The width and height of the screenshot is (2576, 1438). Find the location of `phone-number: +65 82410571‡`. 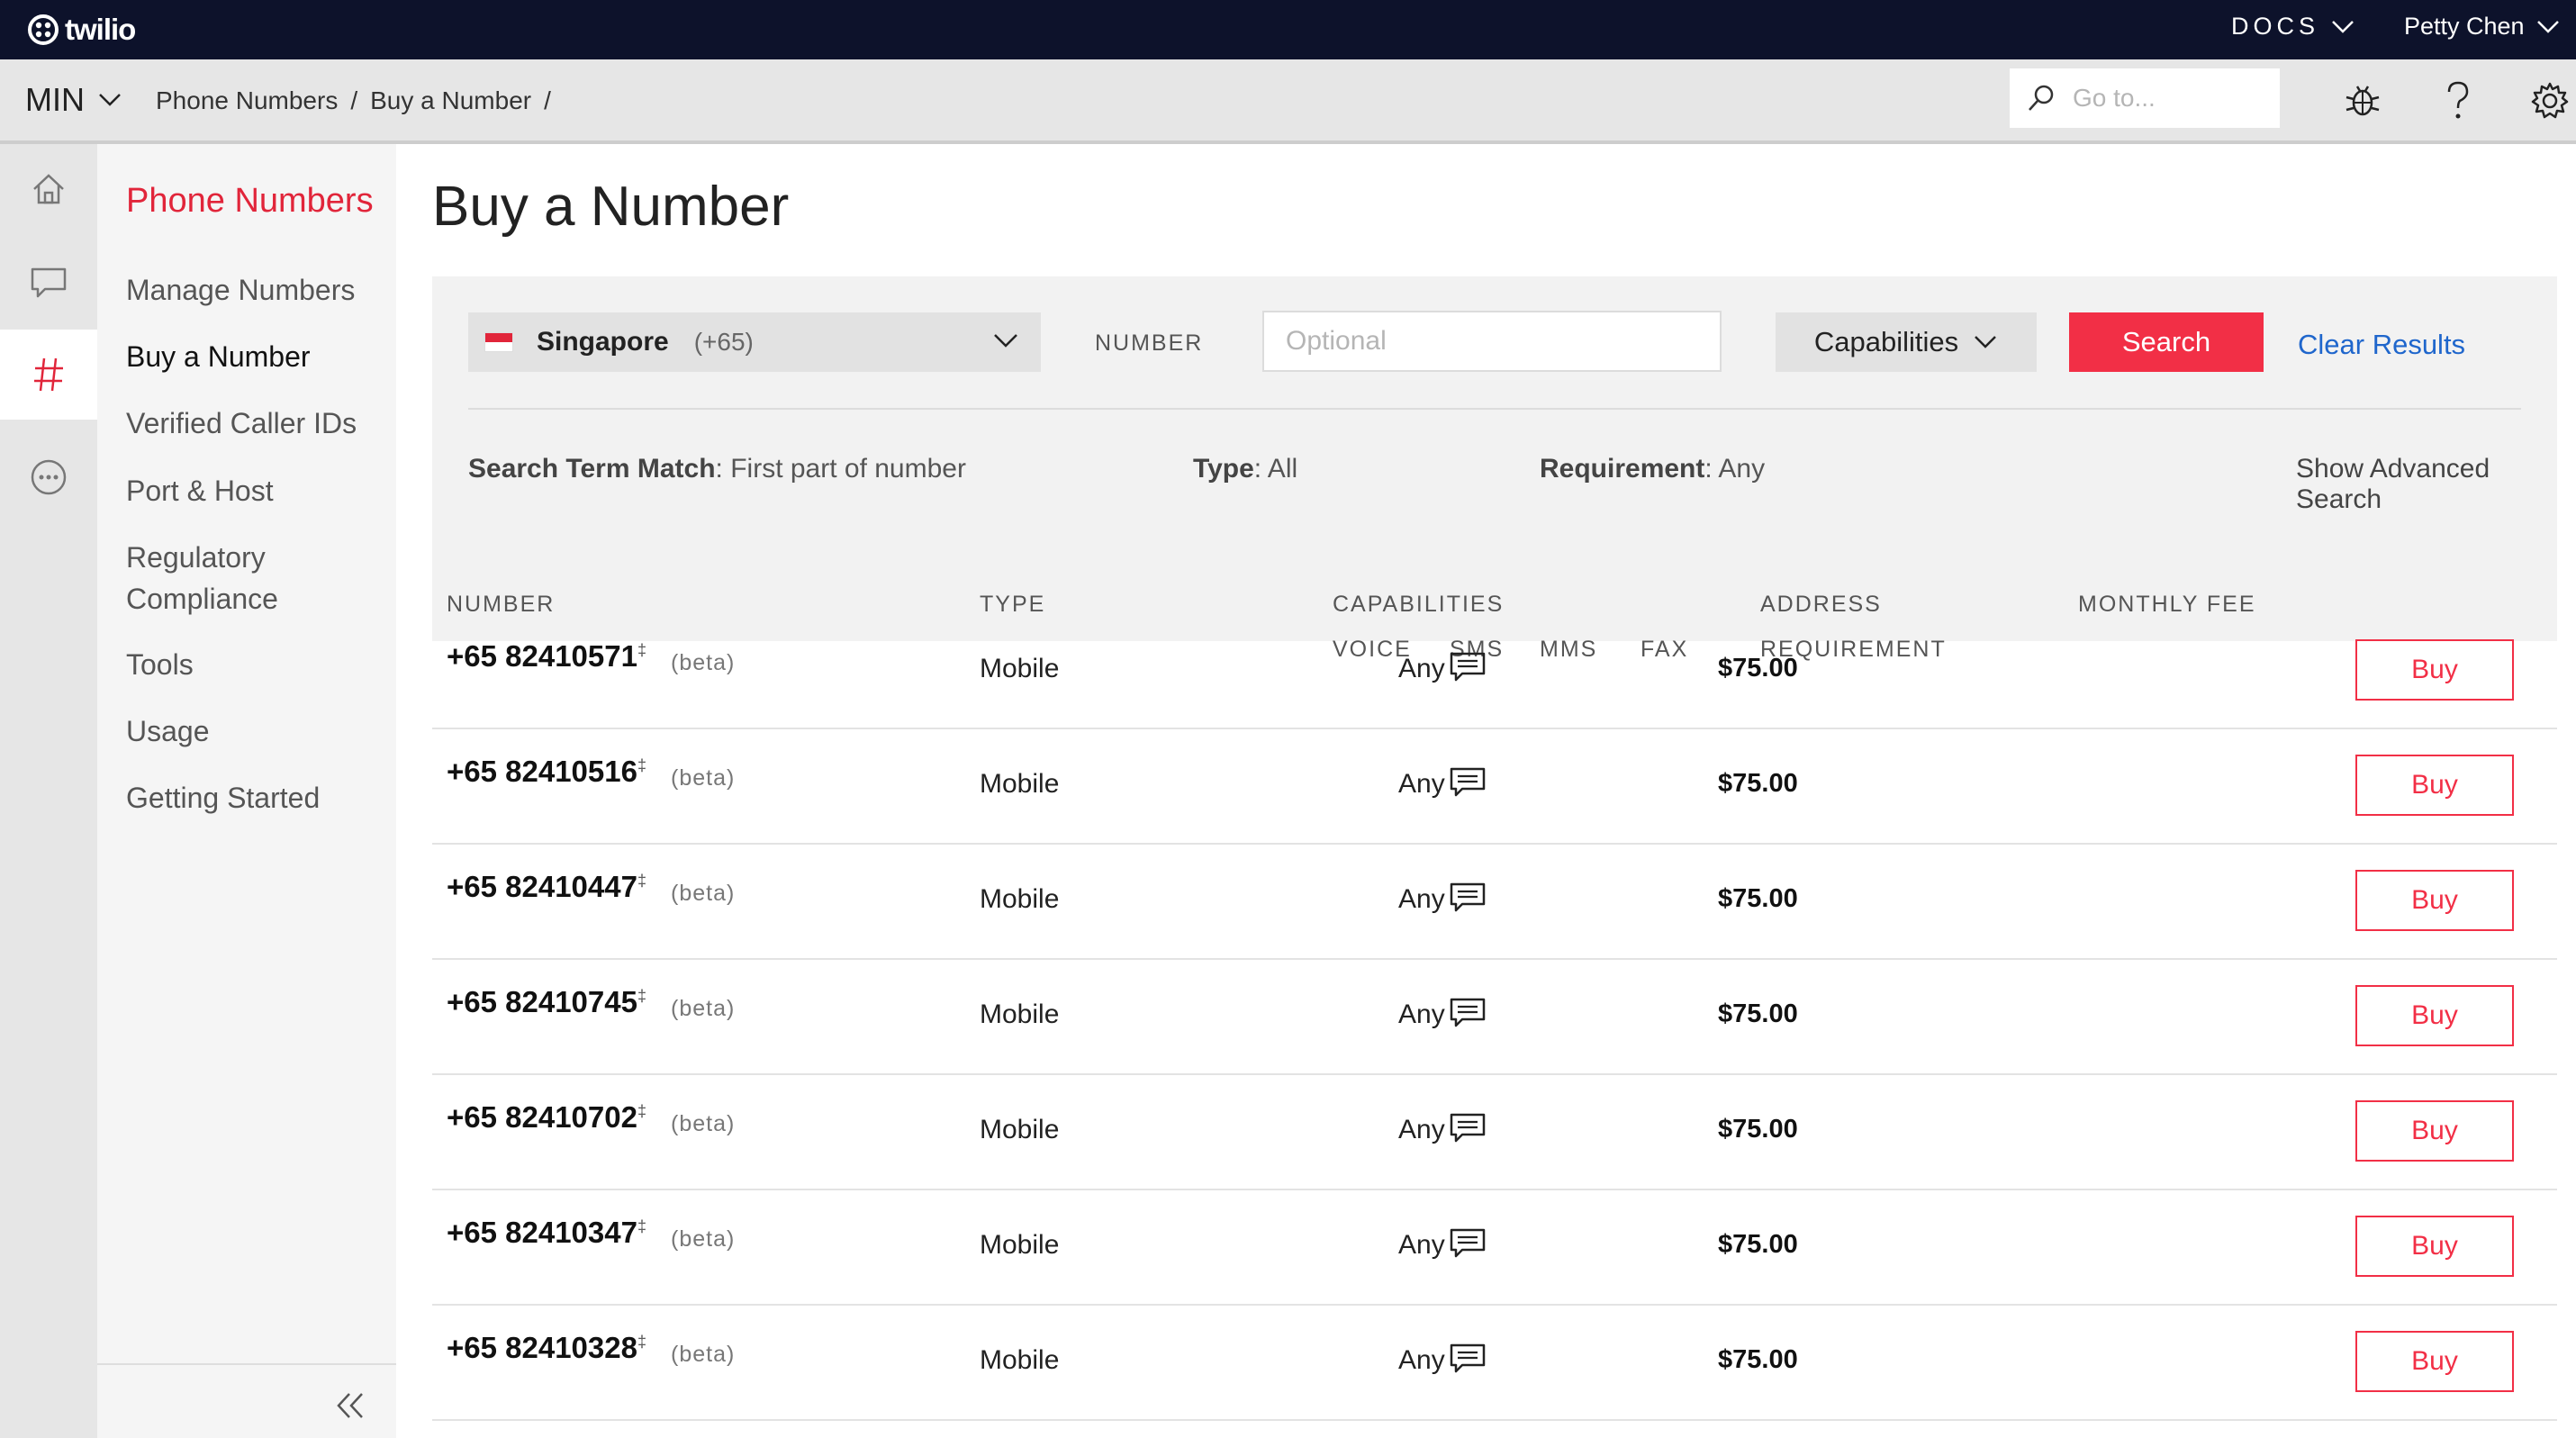

phone-number: +65 82410571‡ is located at coordinates (546, 657).